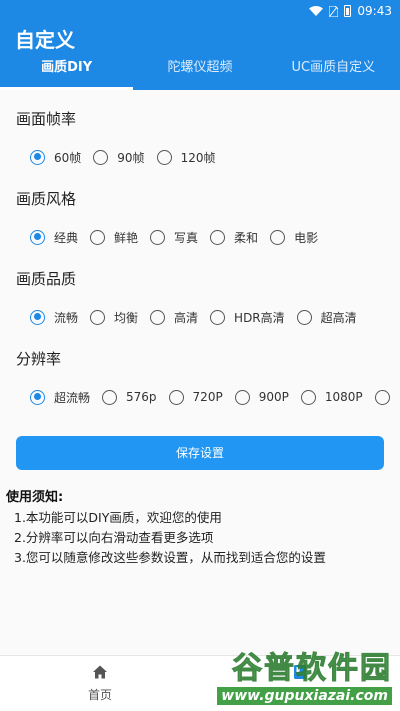  What do you see at coordinates (333, 68) in the screenshot?
I see `tab-uc: UC画质自定义` at bounding box center [333, 68].